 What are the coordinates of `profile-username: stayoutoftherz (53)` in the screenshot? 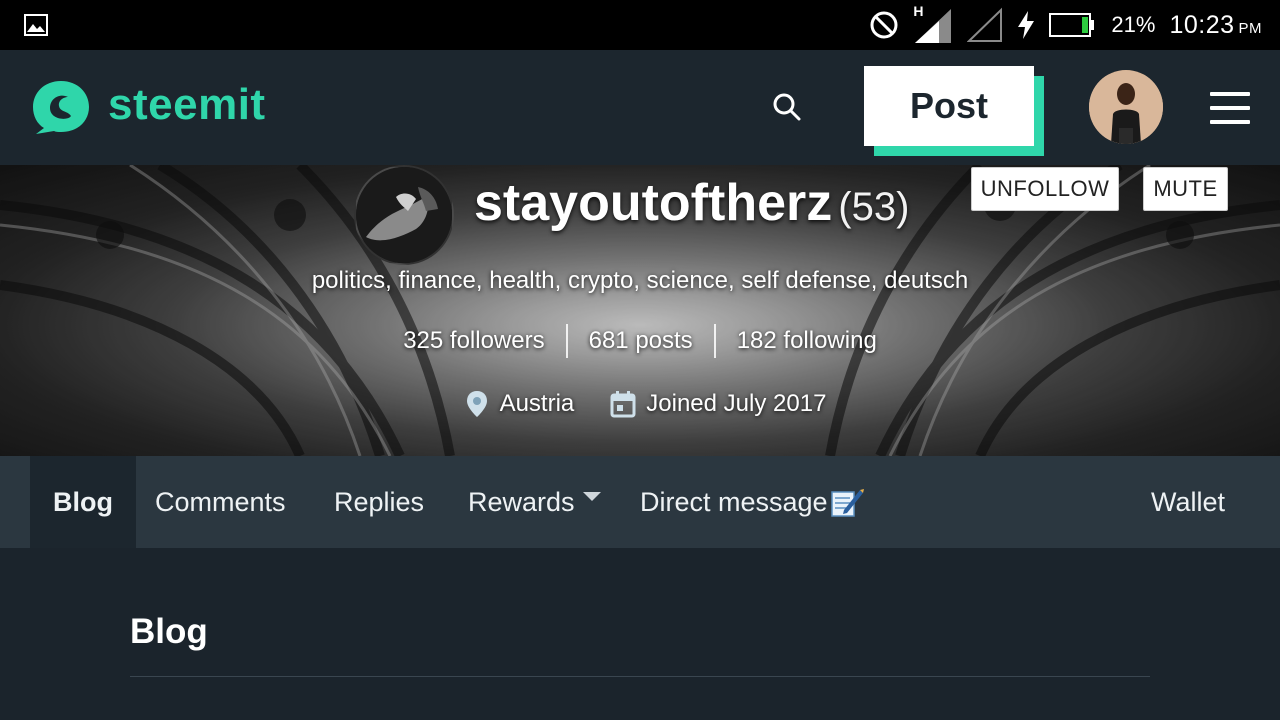 It's located at (691, 203).